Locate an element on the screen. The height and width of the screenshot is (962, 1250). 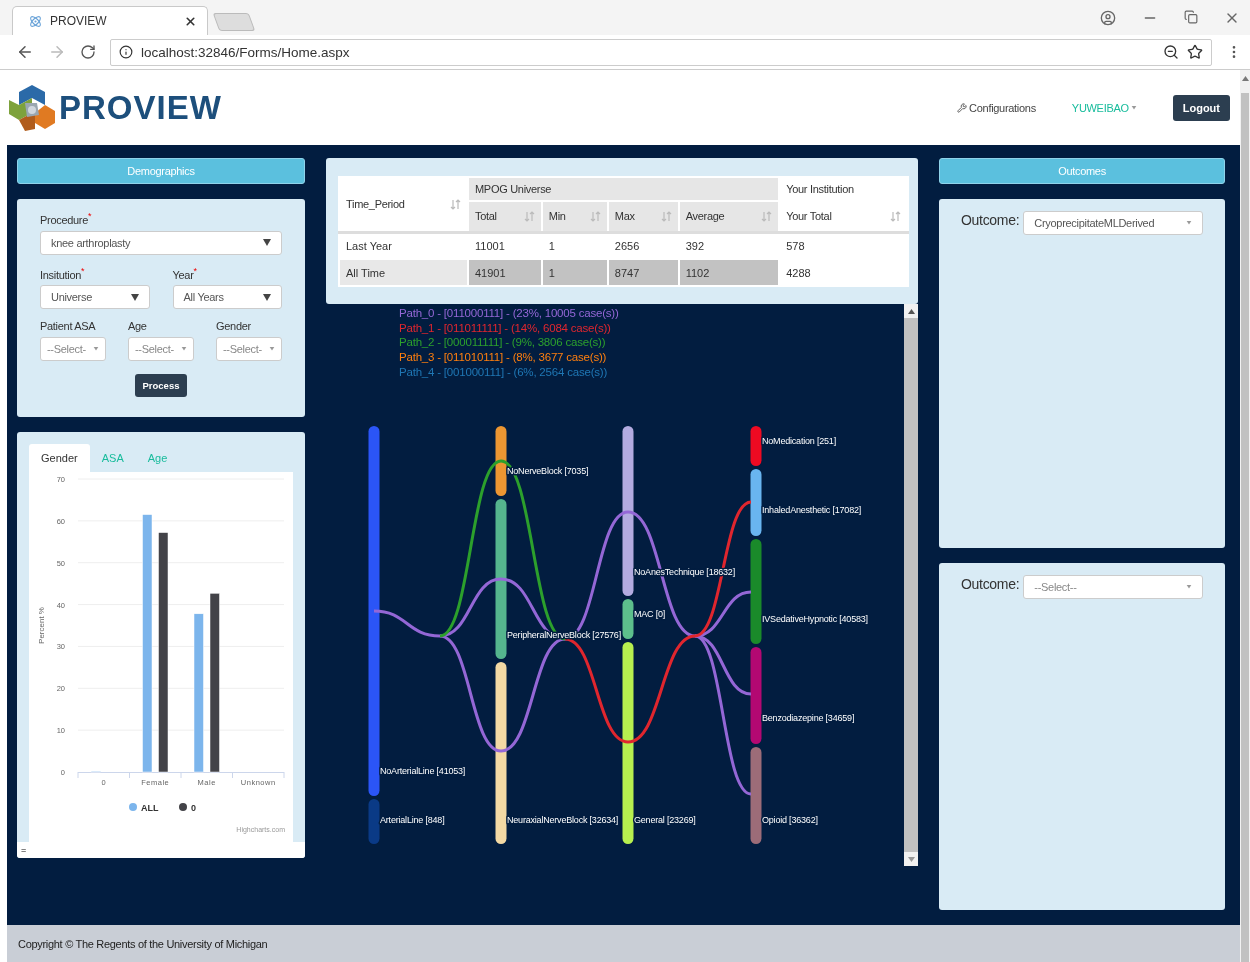
table-cell: 578 is located at coordinates (843, 245).